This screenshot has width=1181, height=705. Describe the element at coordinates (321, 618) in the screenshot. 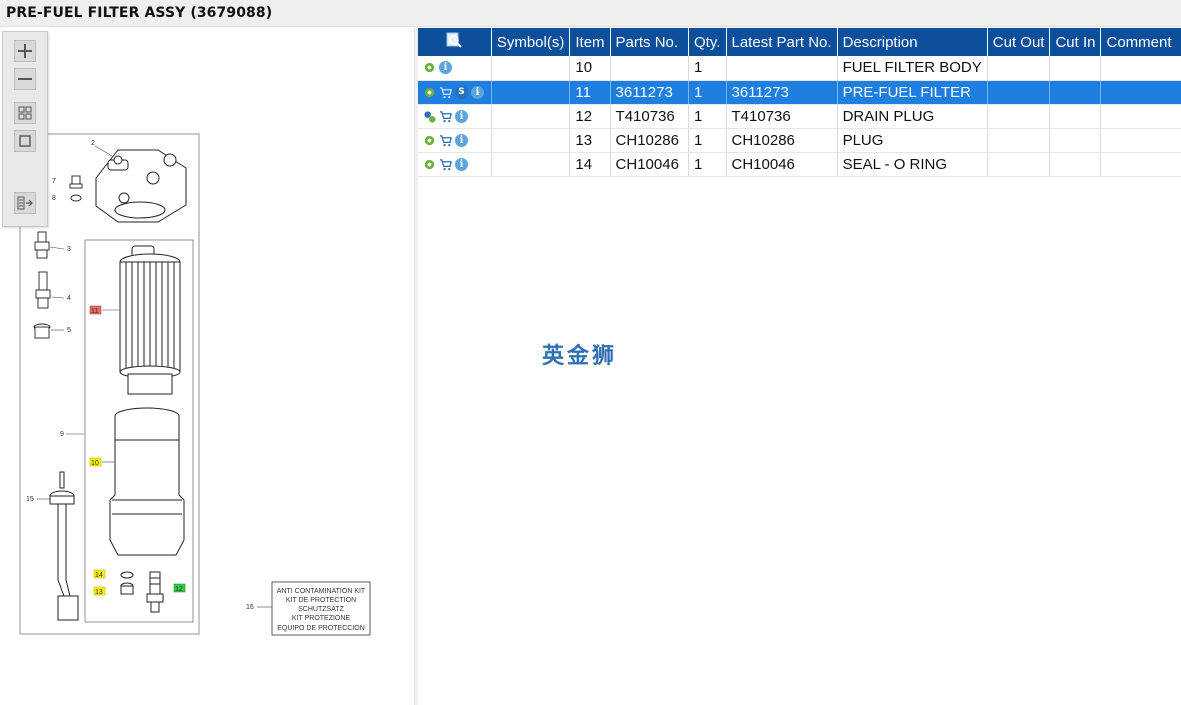

I see `kit-line-4: KIT PROTEZIONE` at that location.